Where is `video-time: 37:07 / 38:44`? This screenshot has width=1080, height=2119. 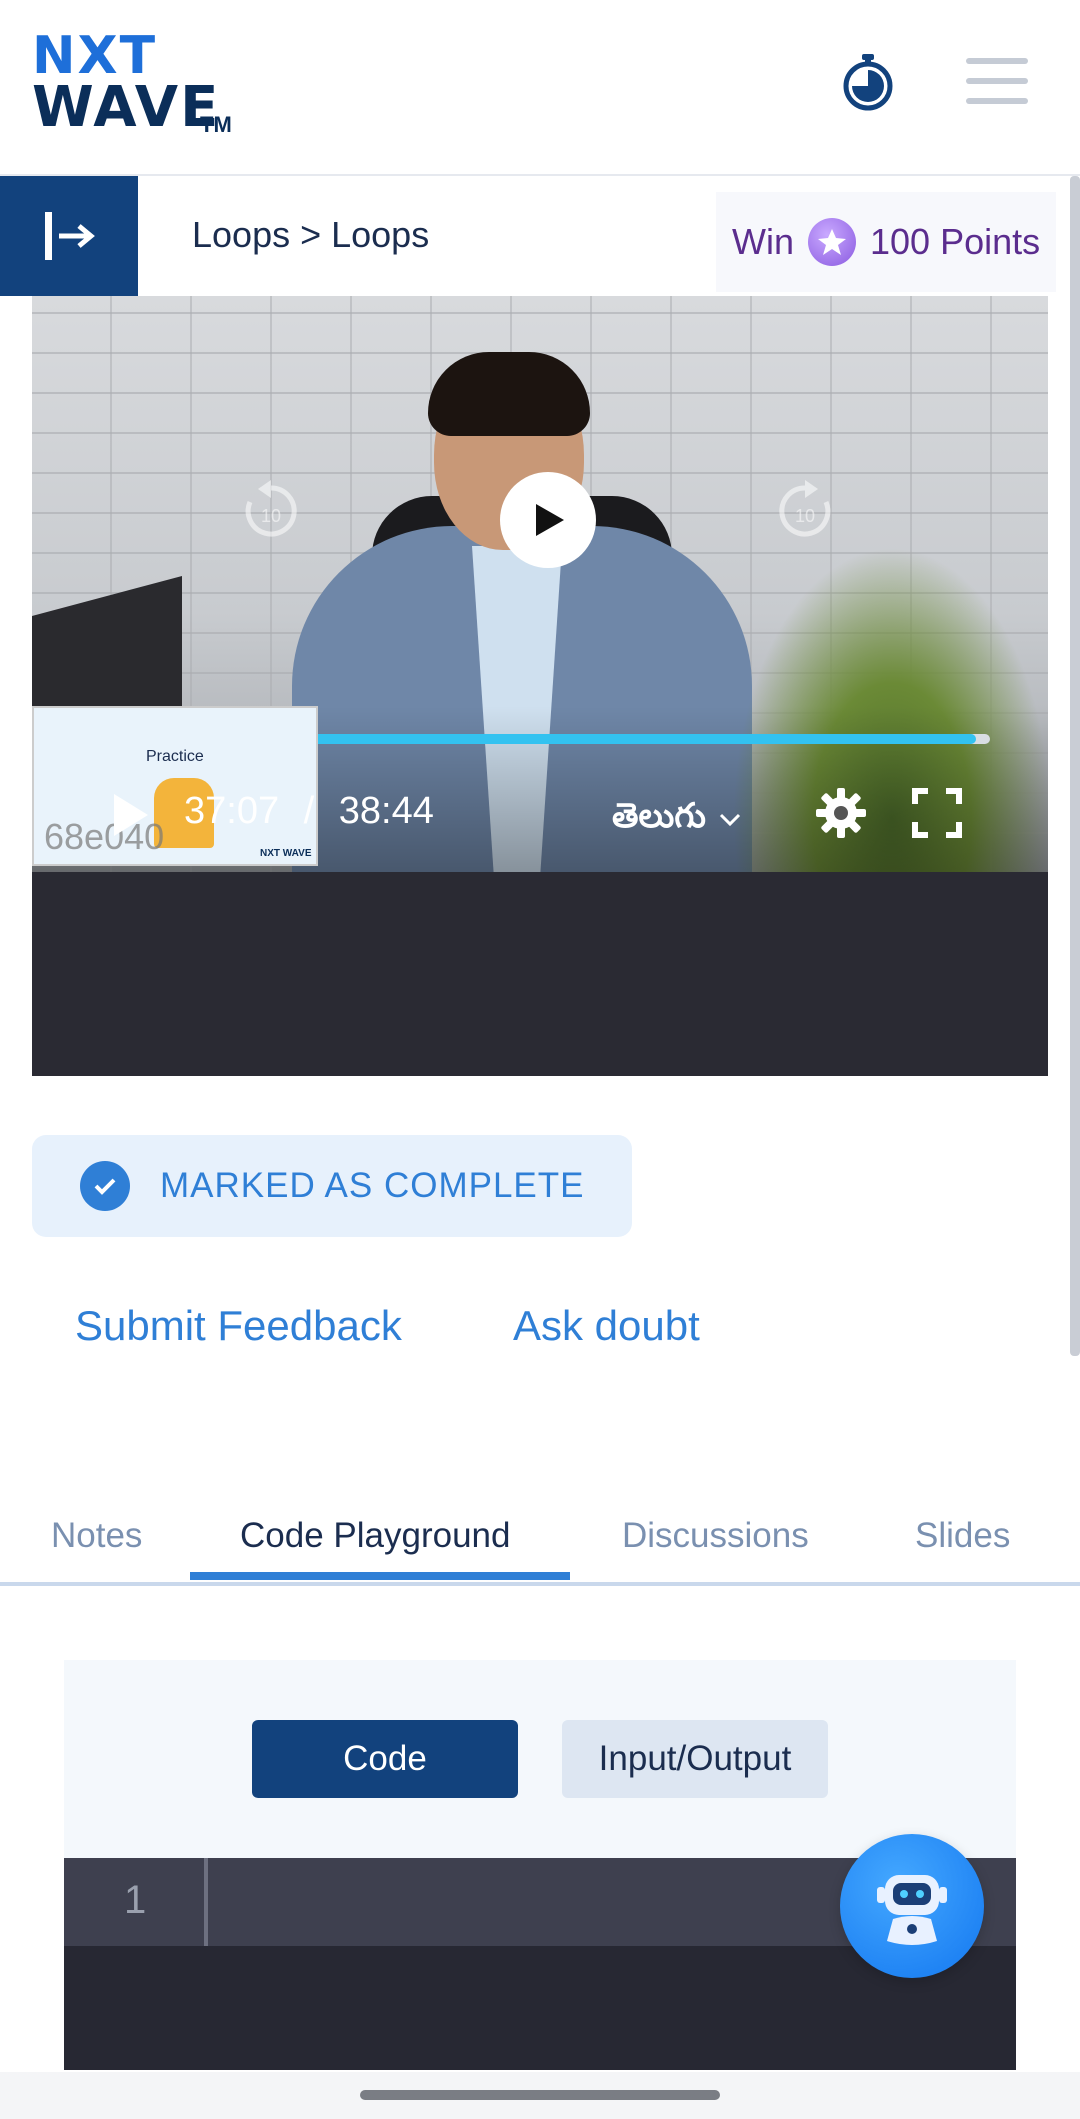
video-time: 37:07 / 38:44 is located at coordinates (309, 811).